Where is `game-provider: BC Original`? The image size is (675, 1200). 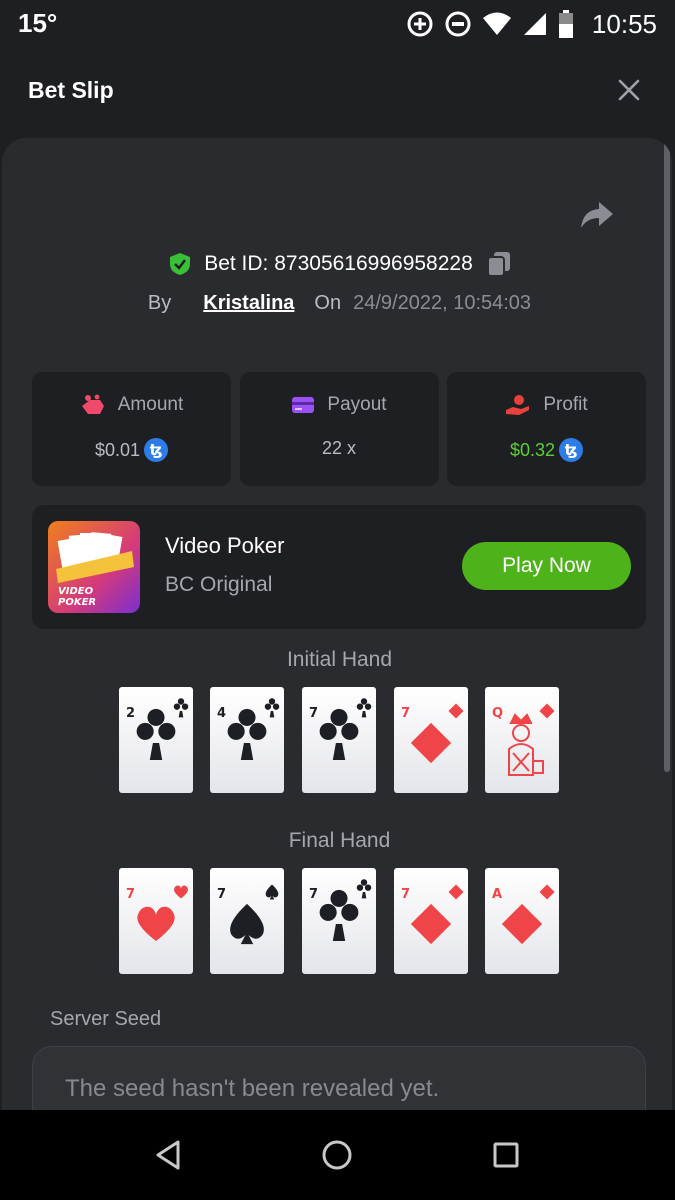 game-provider: BC Original is located at coordinates (219, 584).